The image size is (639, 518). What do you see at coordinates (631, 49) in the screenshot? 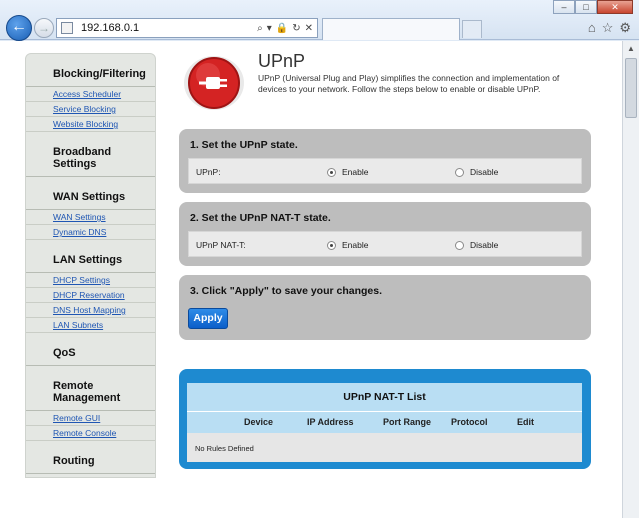
I see `scroll-up-arrow-icon: ▲` at bounding box center [631, 49].